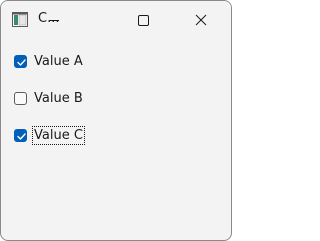 Image resolution: width=320 pixels, height=241 pixels. Describe the element at coordinates (20, 19) in the screenshot. I see `app-window-icon` at that location.